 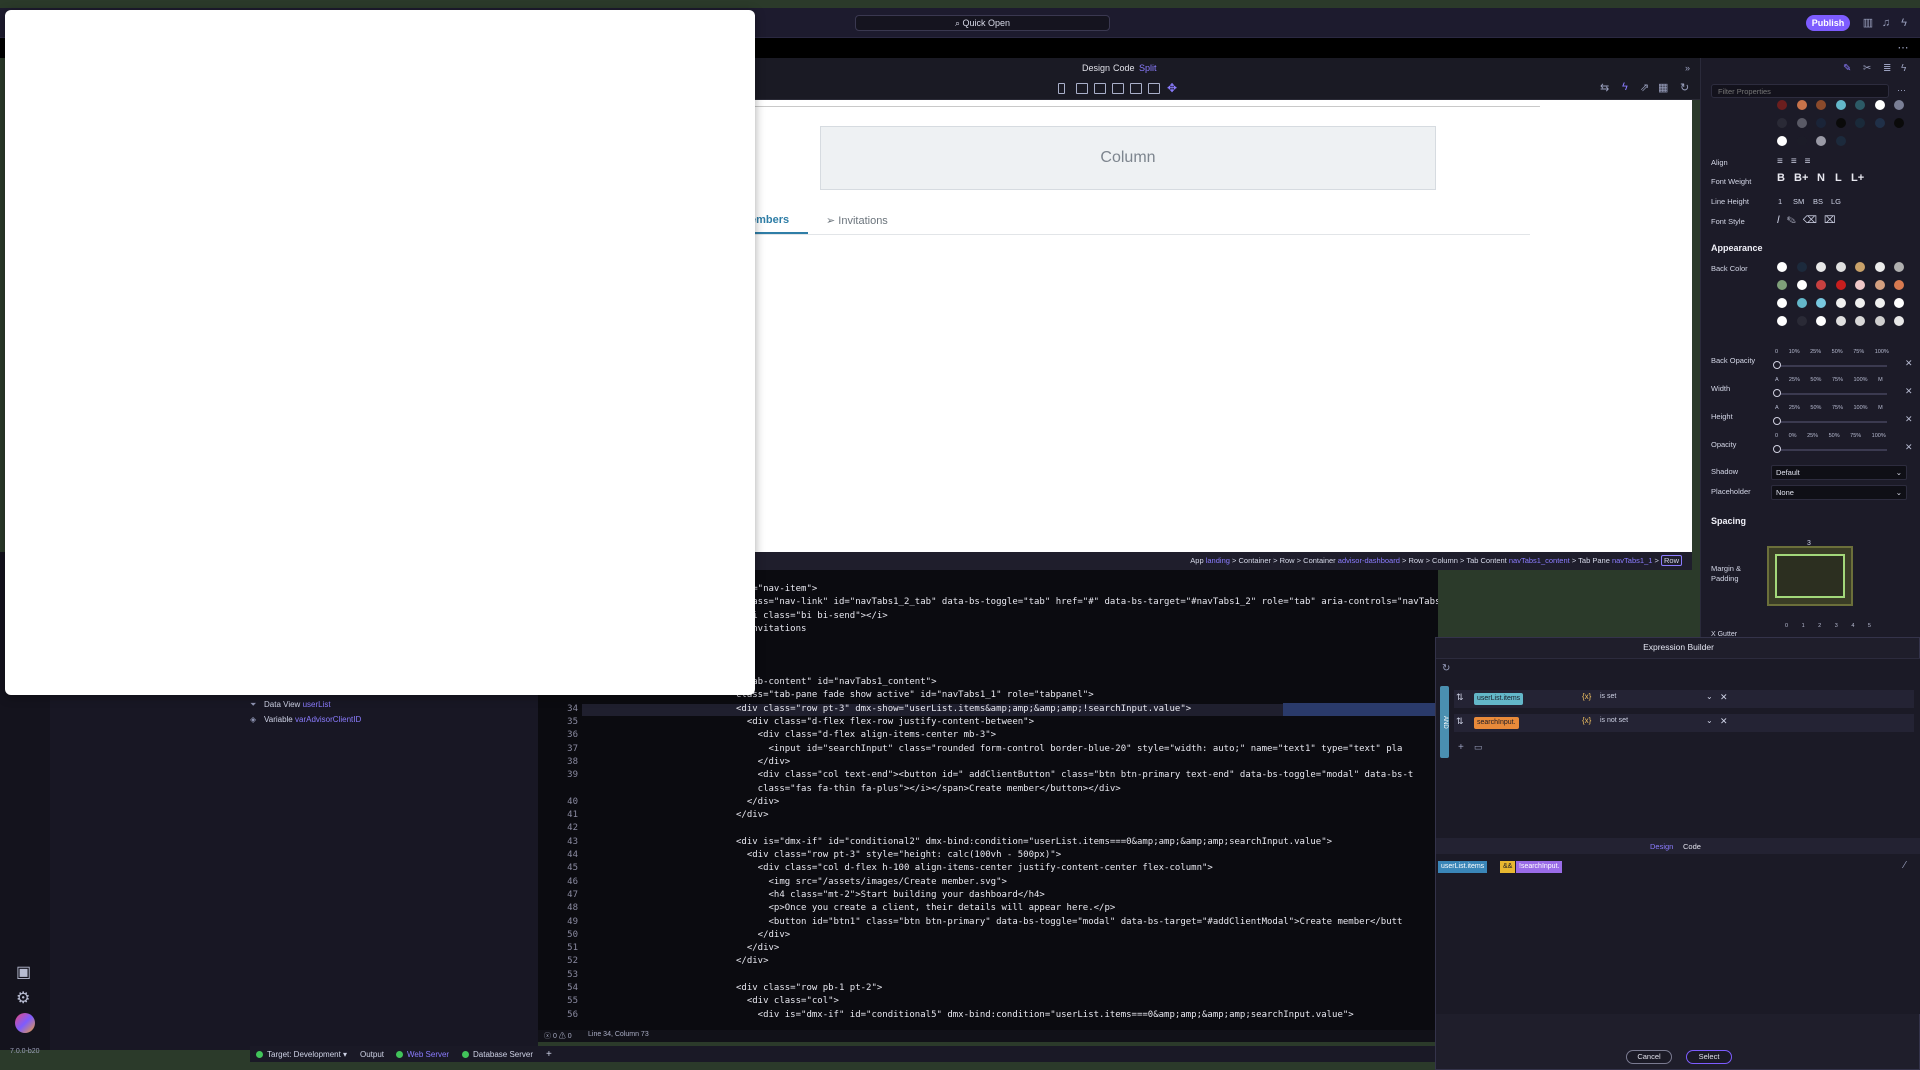 What do you see at coordinates (1478, 747) in the screenshot?
I see `add-group-icon: ▭` at bounding box center [1478, 747].